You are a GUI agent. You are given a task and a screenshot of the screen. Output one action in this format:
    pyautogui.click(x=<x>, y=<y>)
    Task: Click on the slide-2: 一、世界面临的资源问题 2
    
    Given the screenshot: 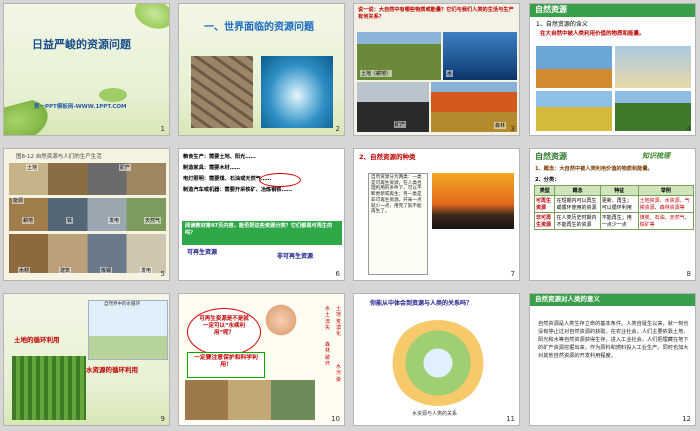 What is the action you would take?
    pyautogui.click(x=261, y=69)
    